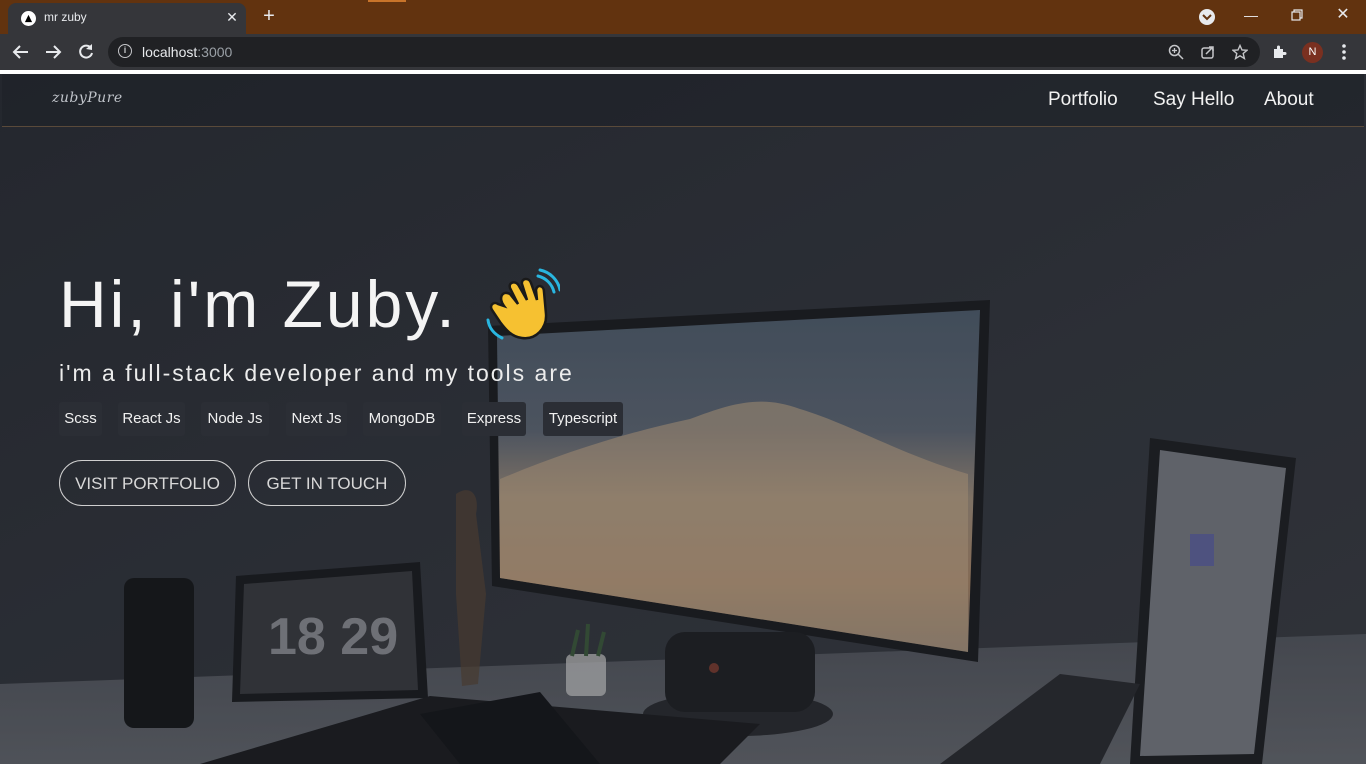 The width and height of the screenshot is (1366, 768). What do you see at coordinates (316, 419) in the screenshot?
I see `tool-chip-next: Next Js` at bounding box center [316, 419].